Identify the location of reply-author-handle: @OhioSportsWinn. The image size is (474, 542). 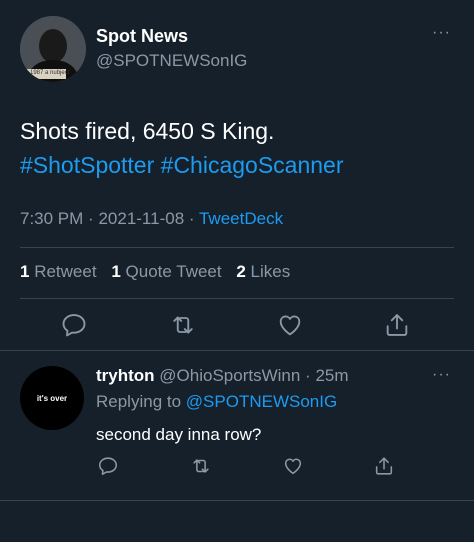
(229, 375).